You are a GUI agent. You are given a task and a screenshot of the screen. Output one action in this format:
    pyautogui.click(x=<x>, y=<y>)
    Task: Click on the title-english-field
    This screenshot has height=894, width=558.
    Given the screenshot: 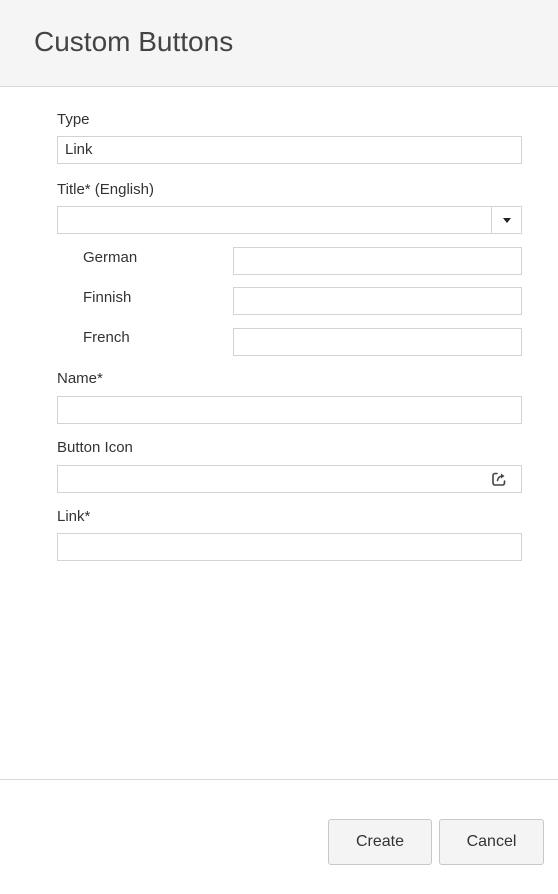 What is the action you would take?
    pyautogui.click(x=289, y=220)
    